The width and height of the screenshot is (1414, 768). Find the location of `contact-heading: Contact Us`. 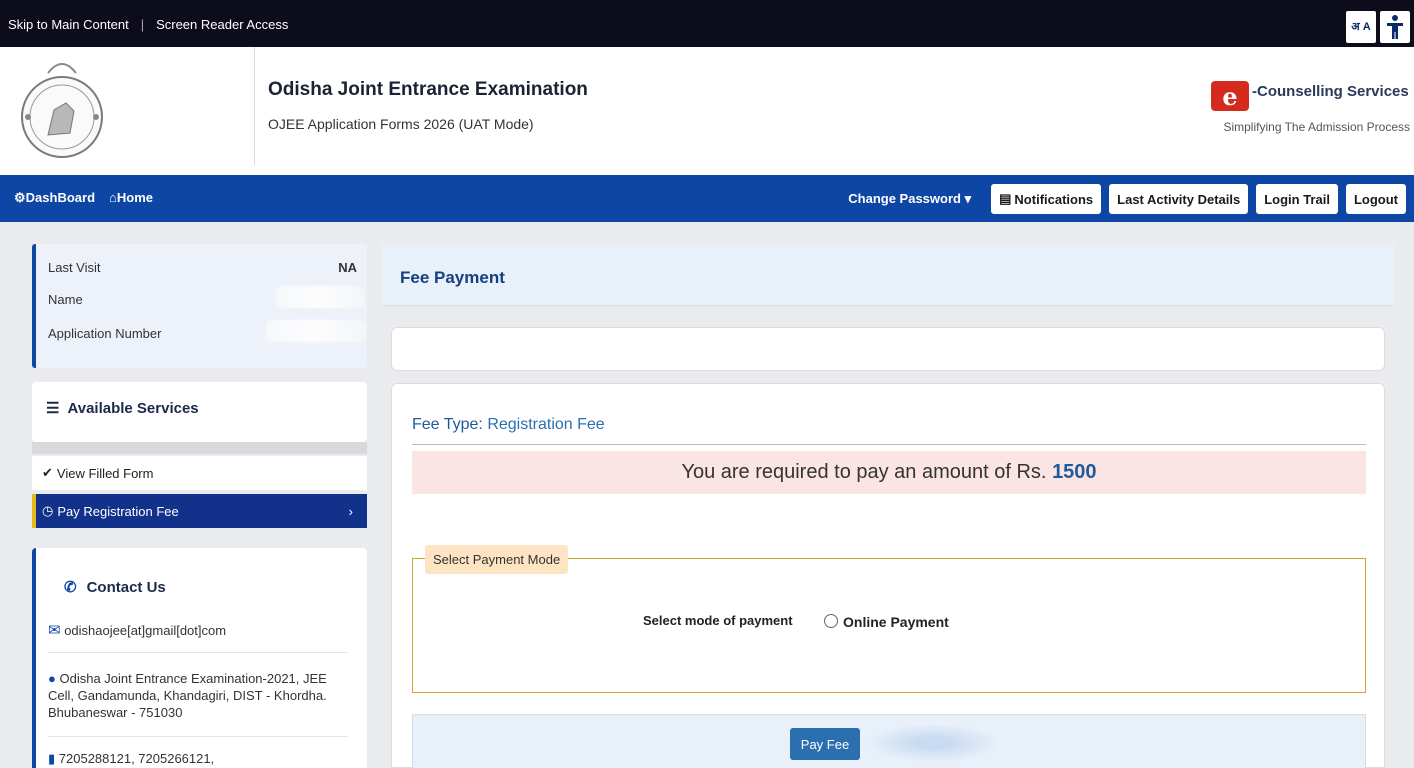

contact-heading: Contact Us is located at coordinates (126, 587).